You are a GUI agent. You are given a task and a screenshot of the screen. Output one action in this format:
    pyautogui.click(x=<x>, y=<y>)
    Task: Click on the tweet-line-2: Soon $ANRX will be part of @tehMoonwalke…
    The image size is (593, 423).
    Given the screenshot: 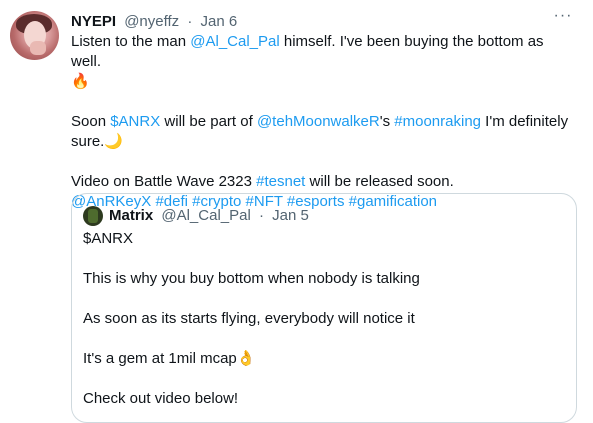 What is the action you would take?
    pyautogui.click(x=323, y=132)
    